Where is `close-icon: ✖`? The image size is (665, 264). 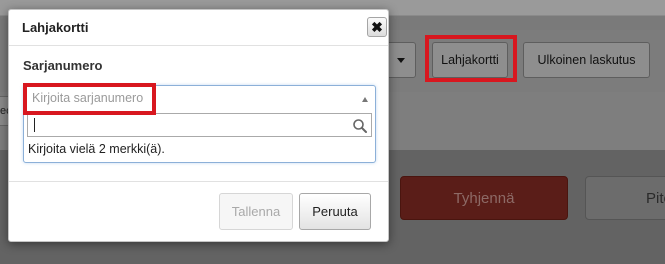 close-icon: ✖ is located at coordinates (377, 27).